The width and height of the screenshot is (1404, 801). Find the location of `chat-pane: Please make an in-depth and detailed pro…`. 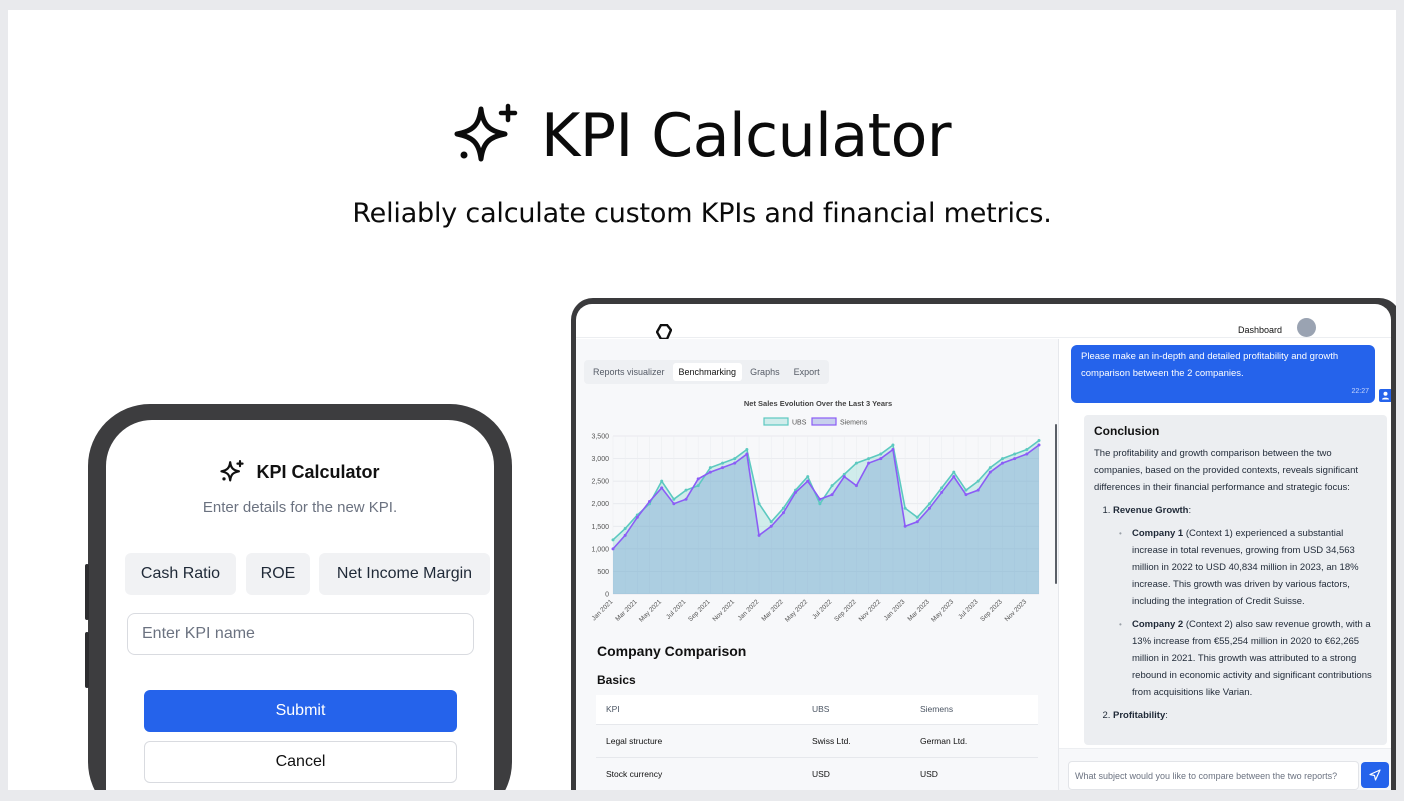

chat-pane: Please make an in-depth and detailed pro… is located at coordinates (1224, 564).